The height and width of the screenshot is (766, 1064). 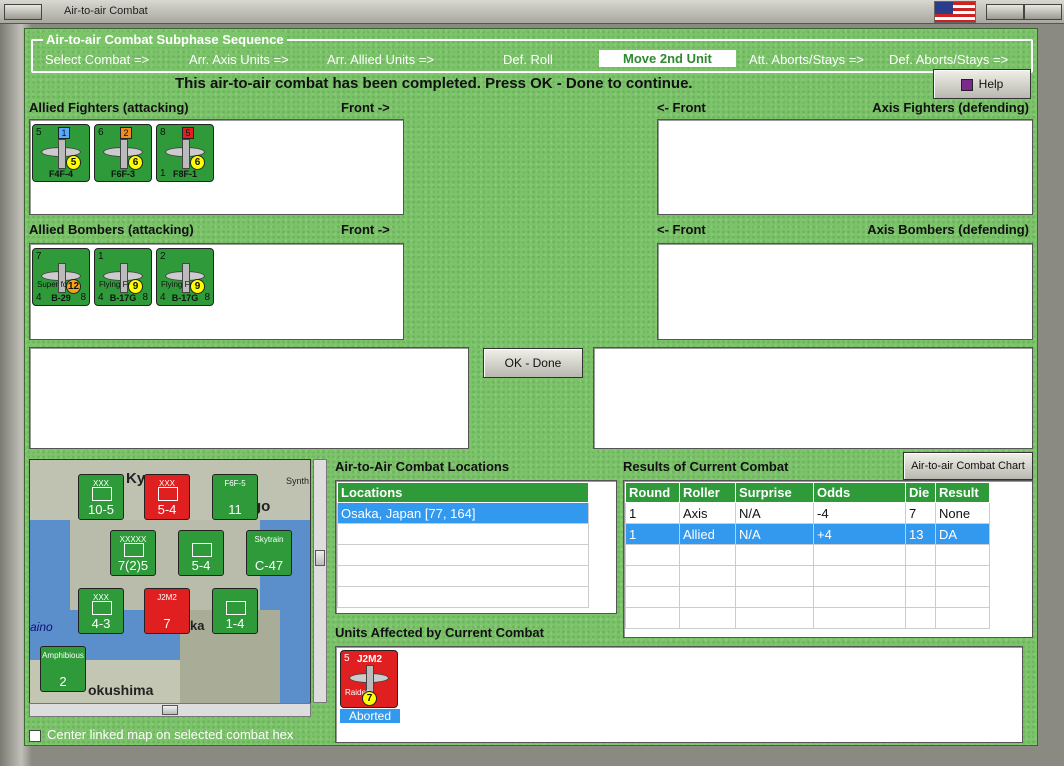 What do you see at coordinates (23, 12) in the screenshot?
I see `window-menu-button` at bounding box center [23, 12].